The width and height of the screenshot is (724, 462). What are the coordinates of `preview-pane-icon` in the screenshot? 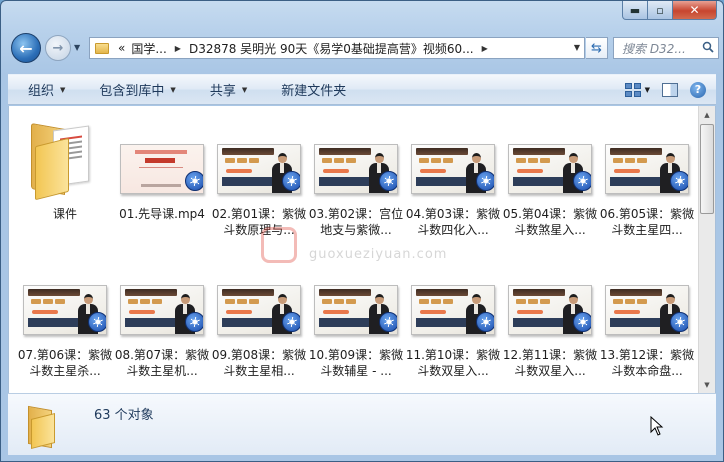 It's located at (670, 89).